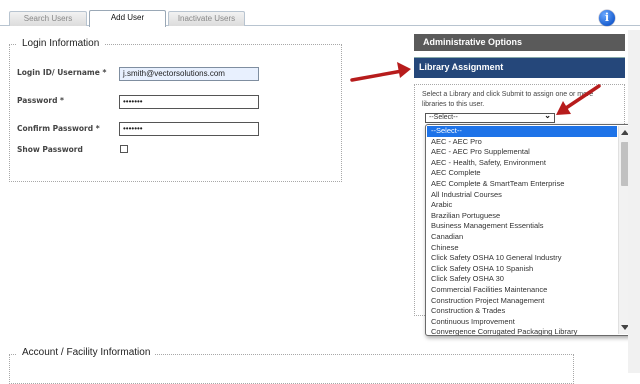 This screenshot has height=384, width=640. I want to click on confirm-password-input: •••••••, so click(189, 129).